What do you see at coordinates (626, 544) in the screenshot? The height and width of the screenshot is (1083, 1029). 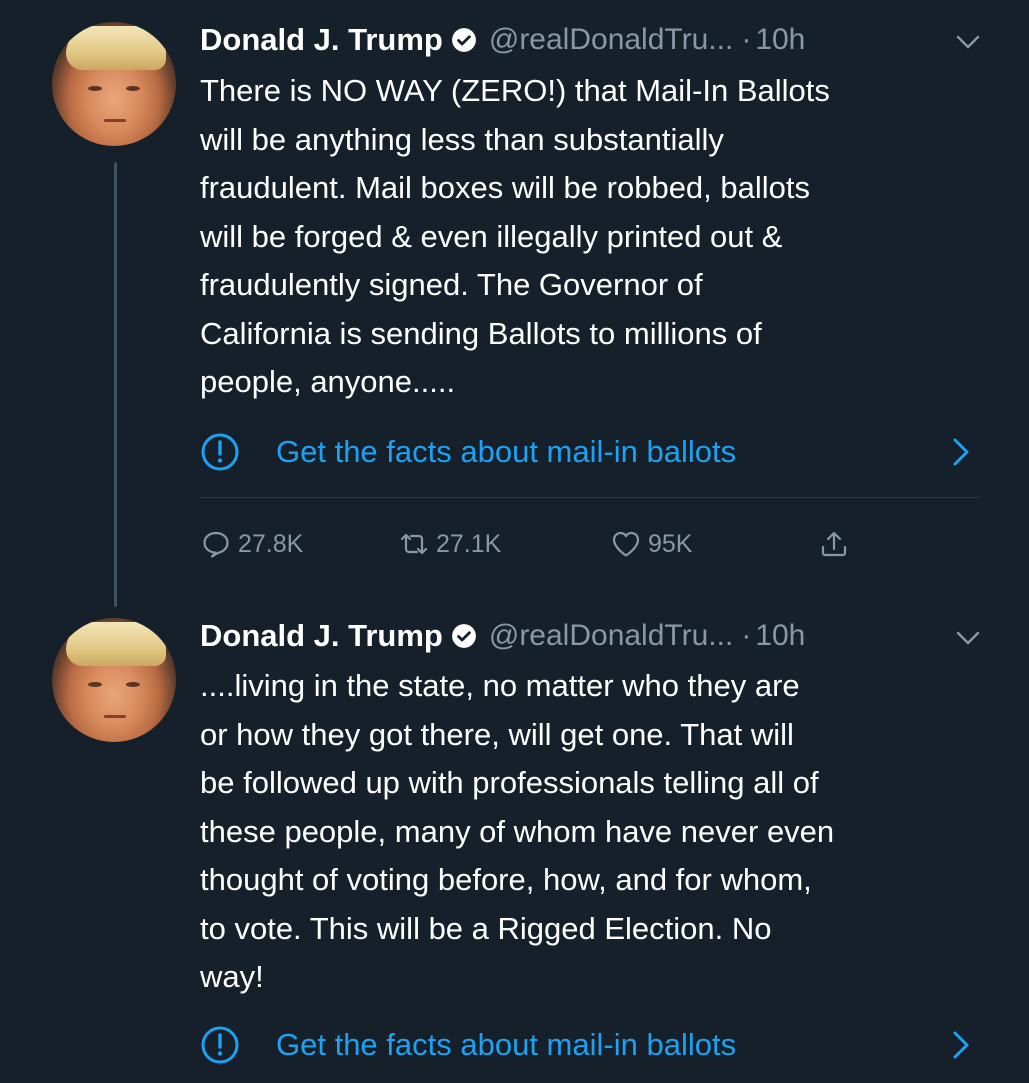 I see `like-icon` at bounding box center [626, 544].